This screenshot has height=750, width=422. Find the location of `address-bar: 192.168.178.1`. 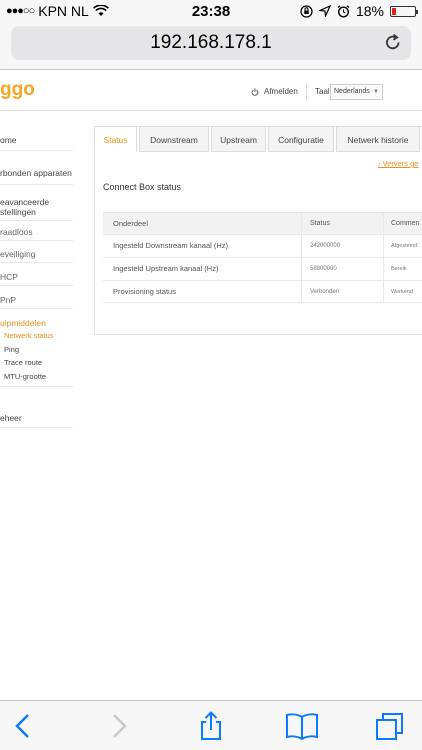

address-bar: 192.168.178.1 is located at coordinates (211, 43).